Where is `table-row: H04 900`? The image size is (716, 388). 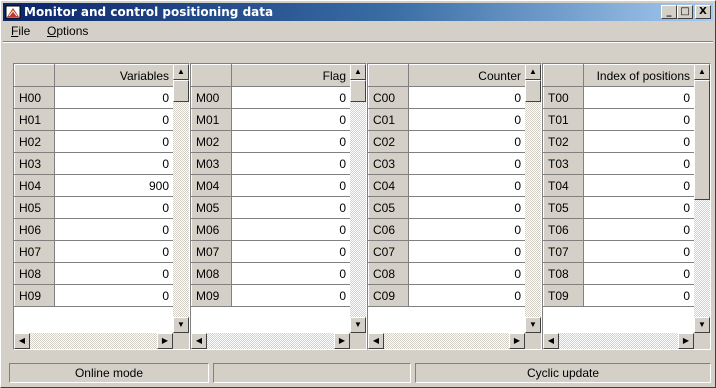 table-row: H04 900 is located at coordinates (94, 185).